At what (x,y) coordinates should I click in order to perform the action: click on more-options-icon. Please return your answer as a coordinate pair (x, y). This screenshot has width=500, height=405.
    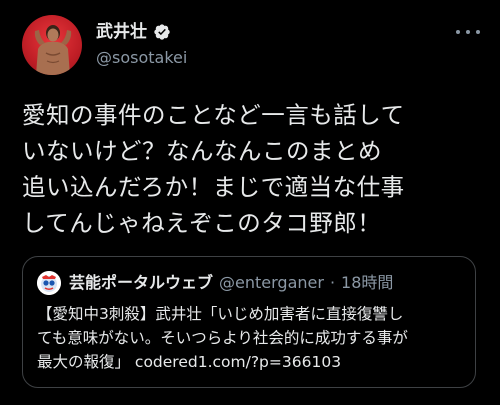
    Looking at the image, I should click on (468, 32).